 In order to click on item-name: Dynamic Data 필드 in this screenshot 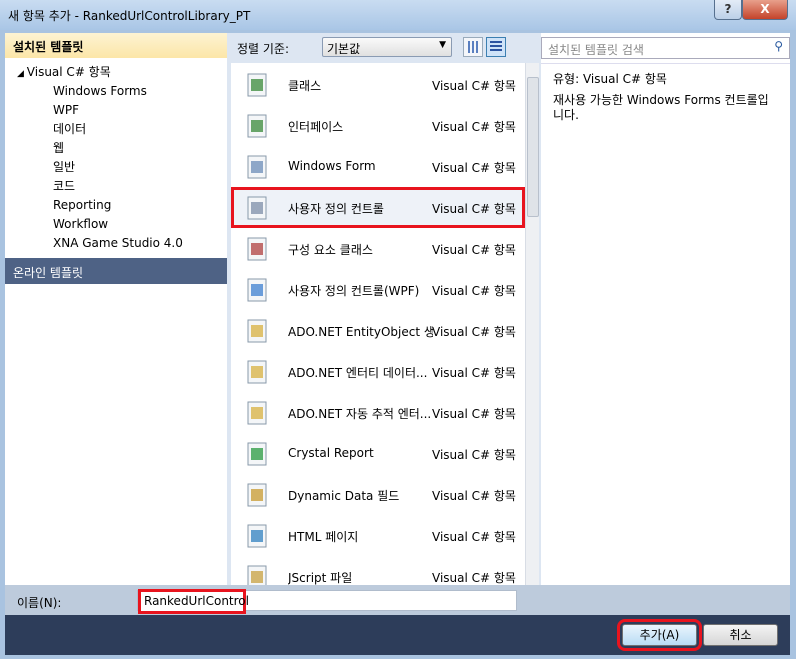, I will do `click(344, 496)`.